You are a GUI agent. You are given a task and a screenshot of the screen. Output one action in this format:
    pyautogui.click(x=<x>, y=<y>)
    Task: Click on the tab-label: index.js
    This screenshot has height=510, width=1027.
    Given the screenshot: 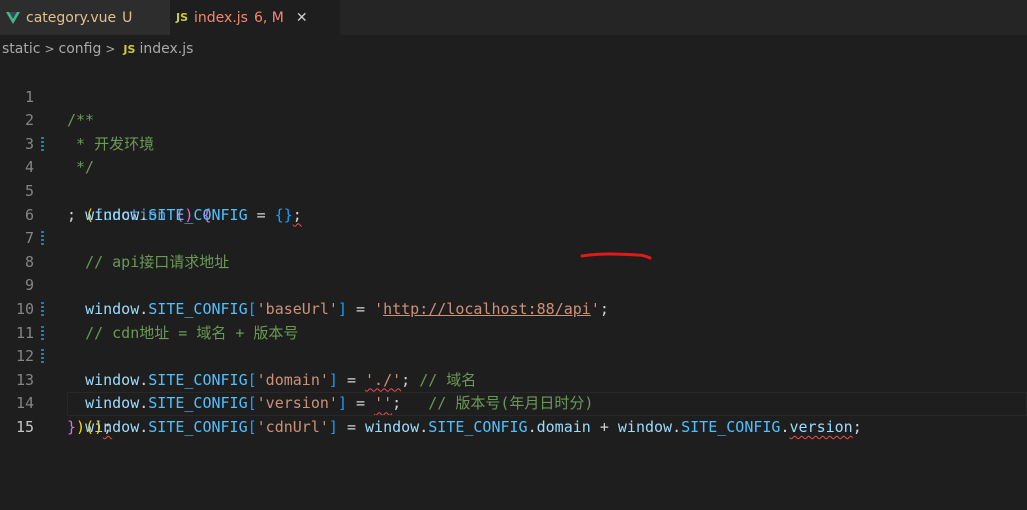 What is the action you would take?
    pyautogui.click(x=221, y=17)
    